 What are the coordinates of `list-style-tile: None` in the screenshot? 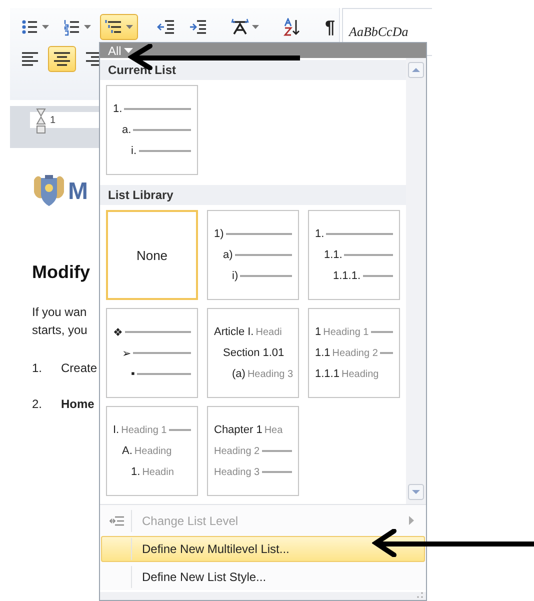 It's located at (152, 255).